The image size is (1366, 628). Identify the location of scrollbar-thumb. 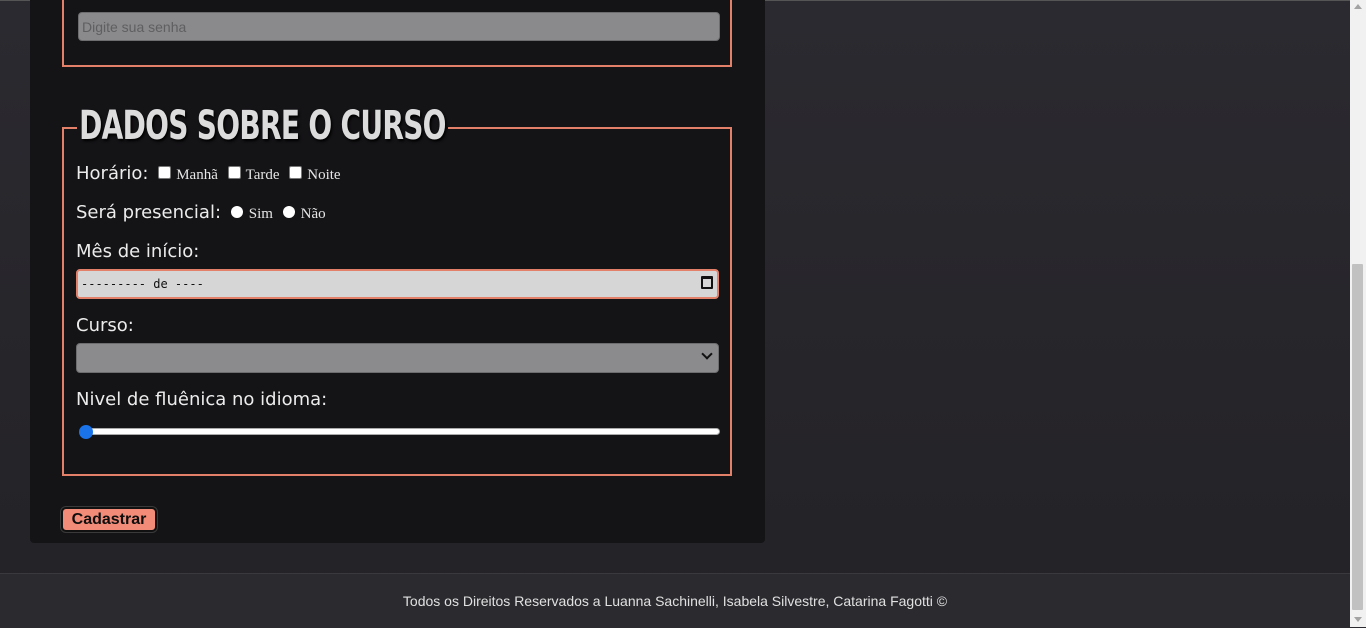
(1357, 437).